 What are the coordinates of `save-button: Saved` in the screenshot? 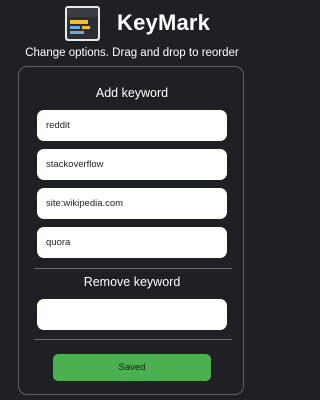 It's located at (132, 367).